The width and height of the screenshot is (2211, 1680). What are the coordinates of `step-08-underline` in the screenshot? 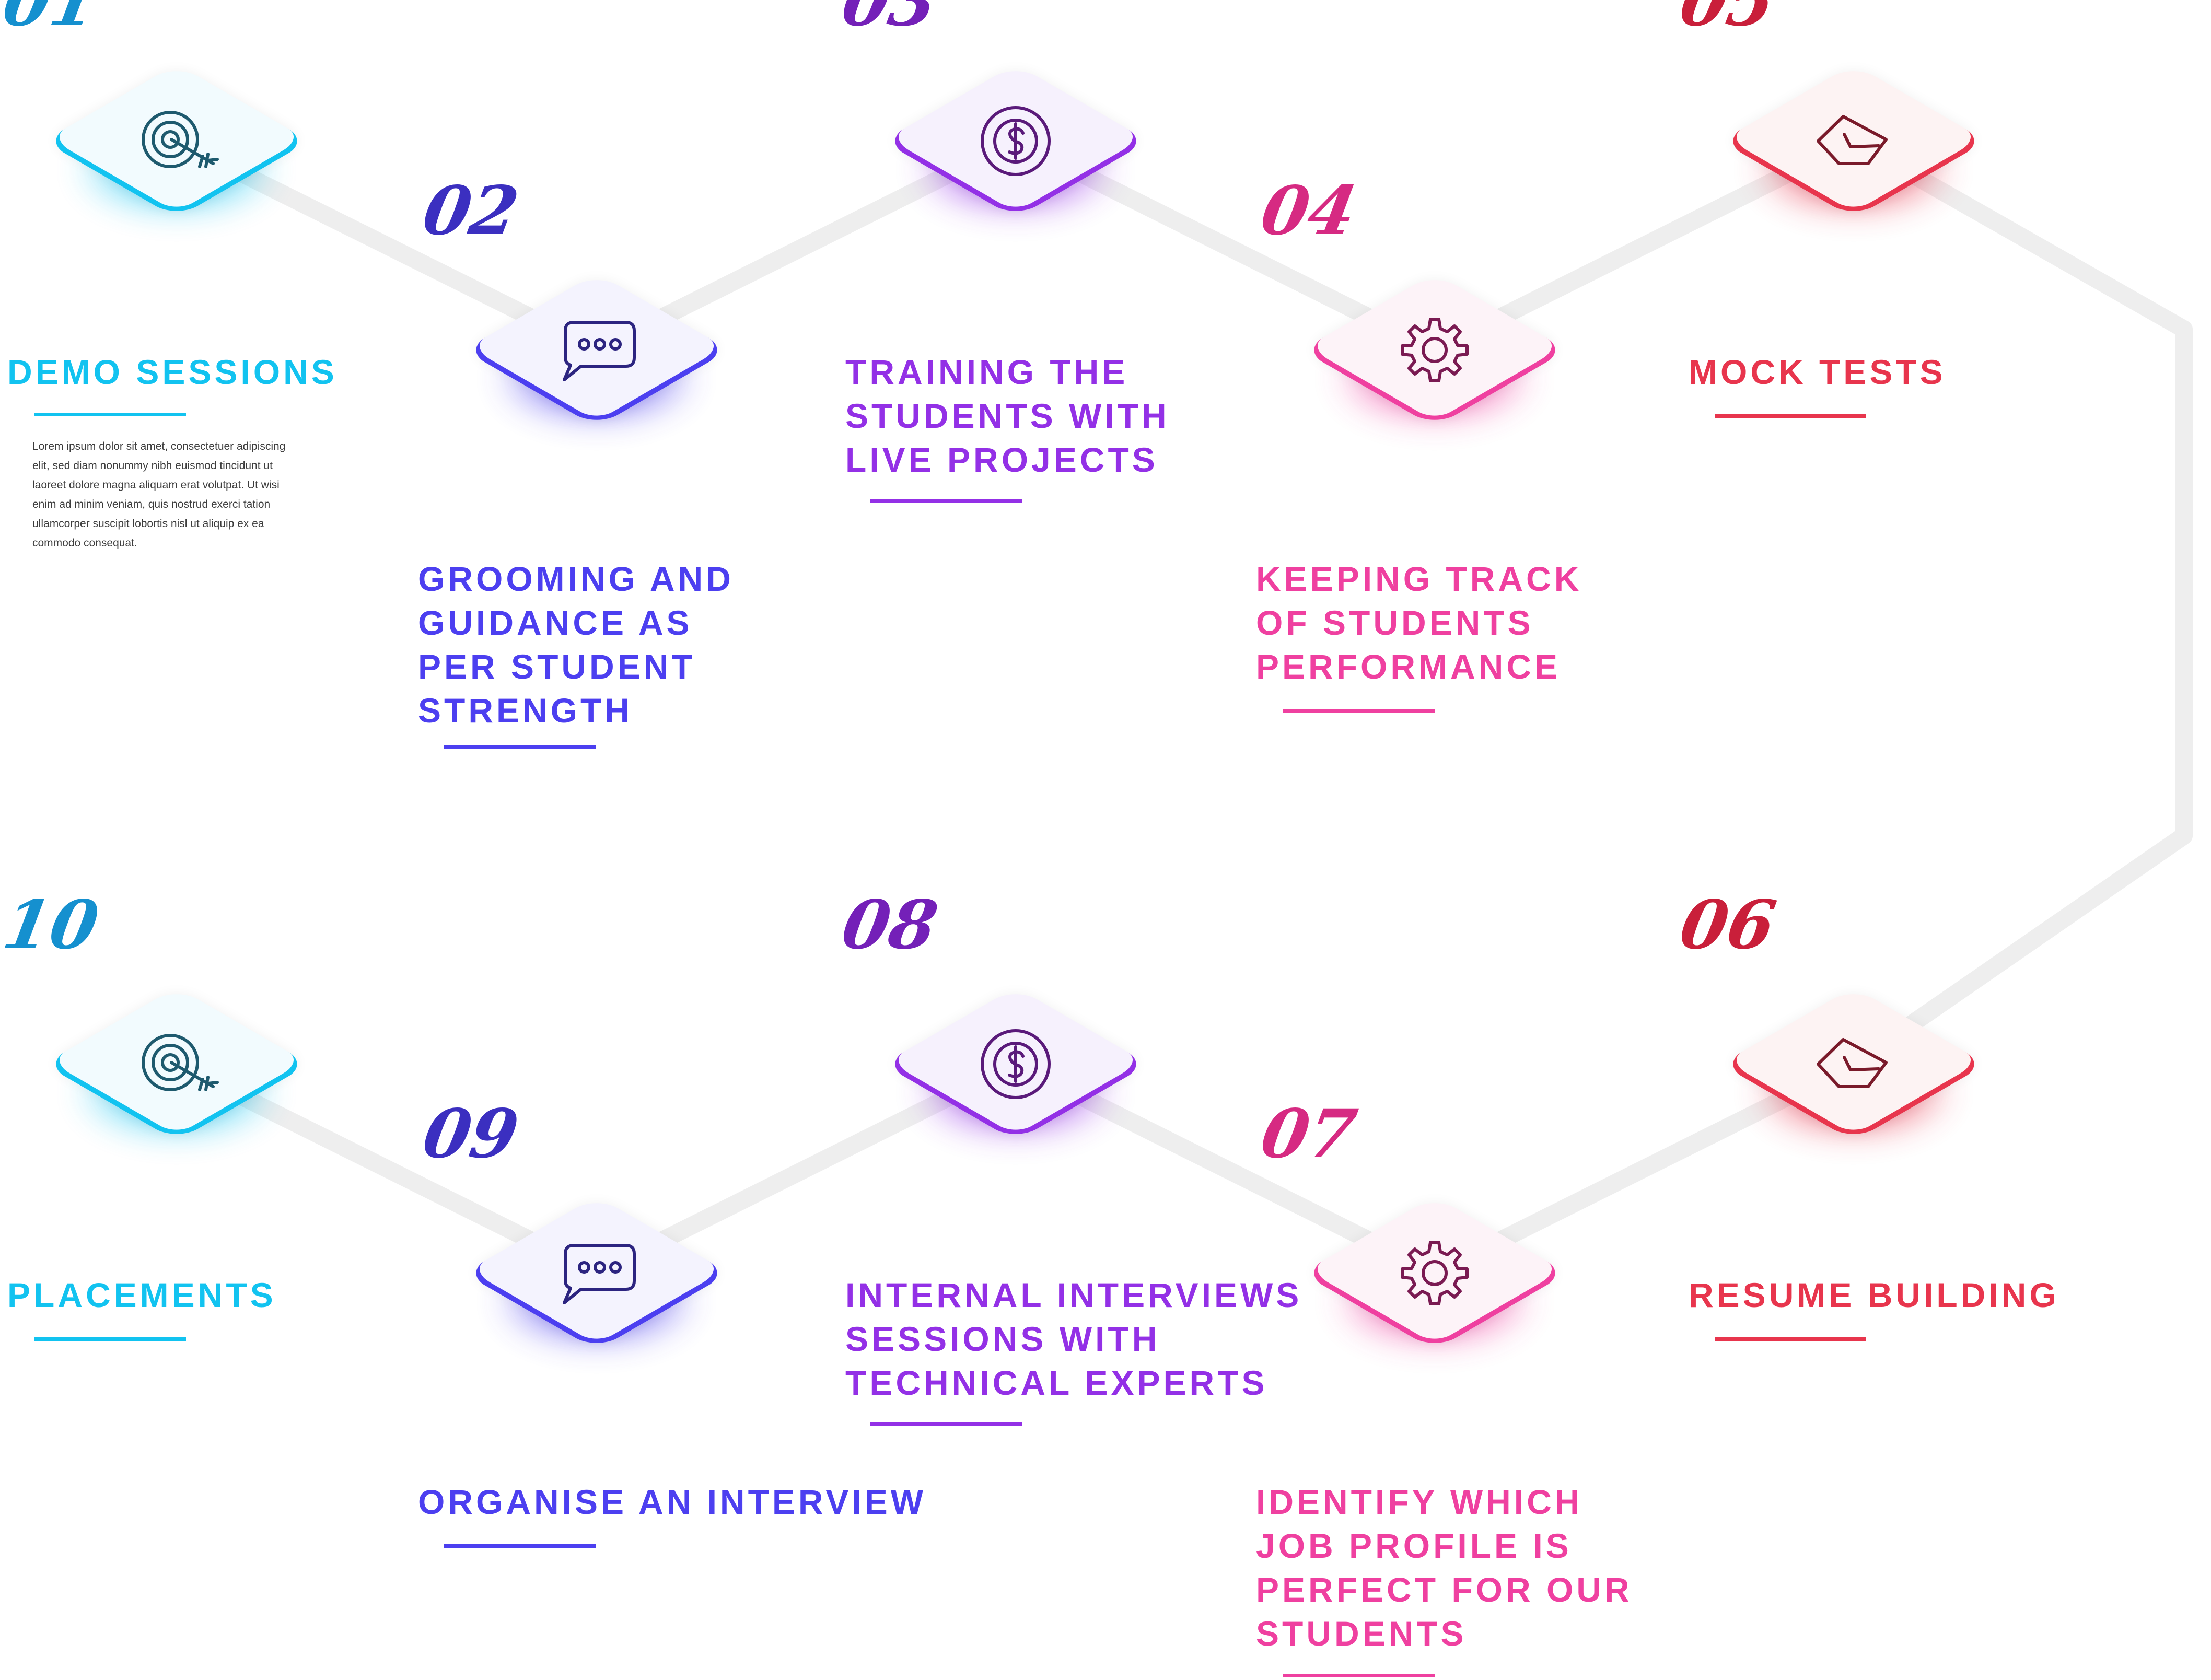 It's located at (946, 1424).